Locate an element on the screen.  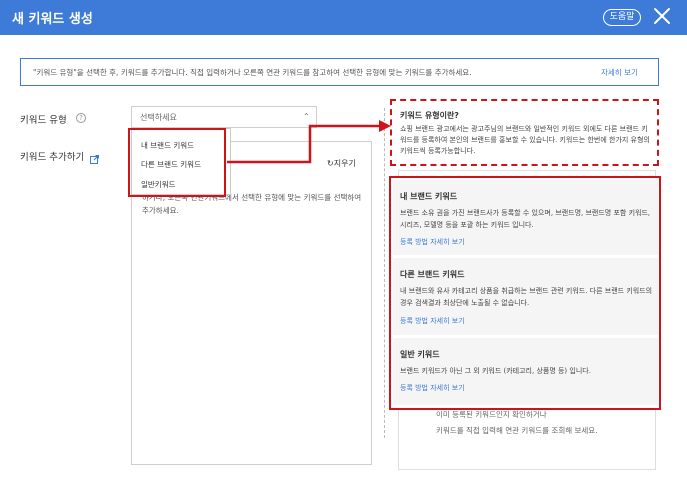
panel-hint-line2: 키워드를 직접 입력해 연관 키워드를 조회해 보세요. is located at coordinates (517, 430).